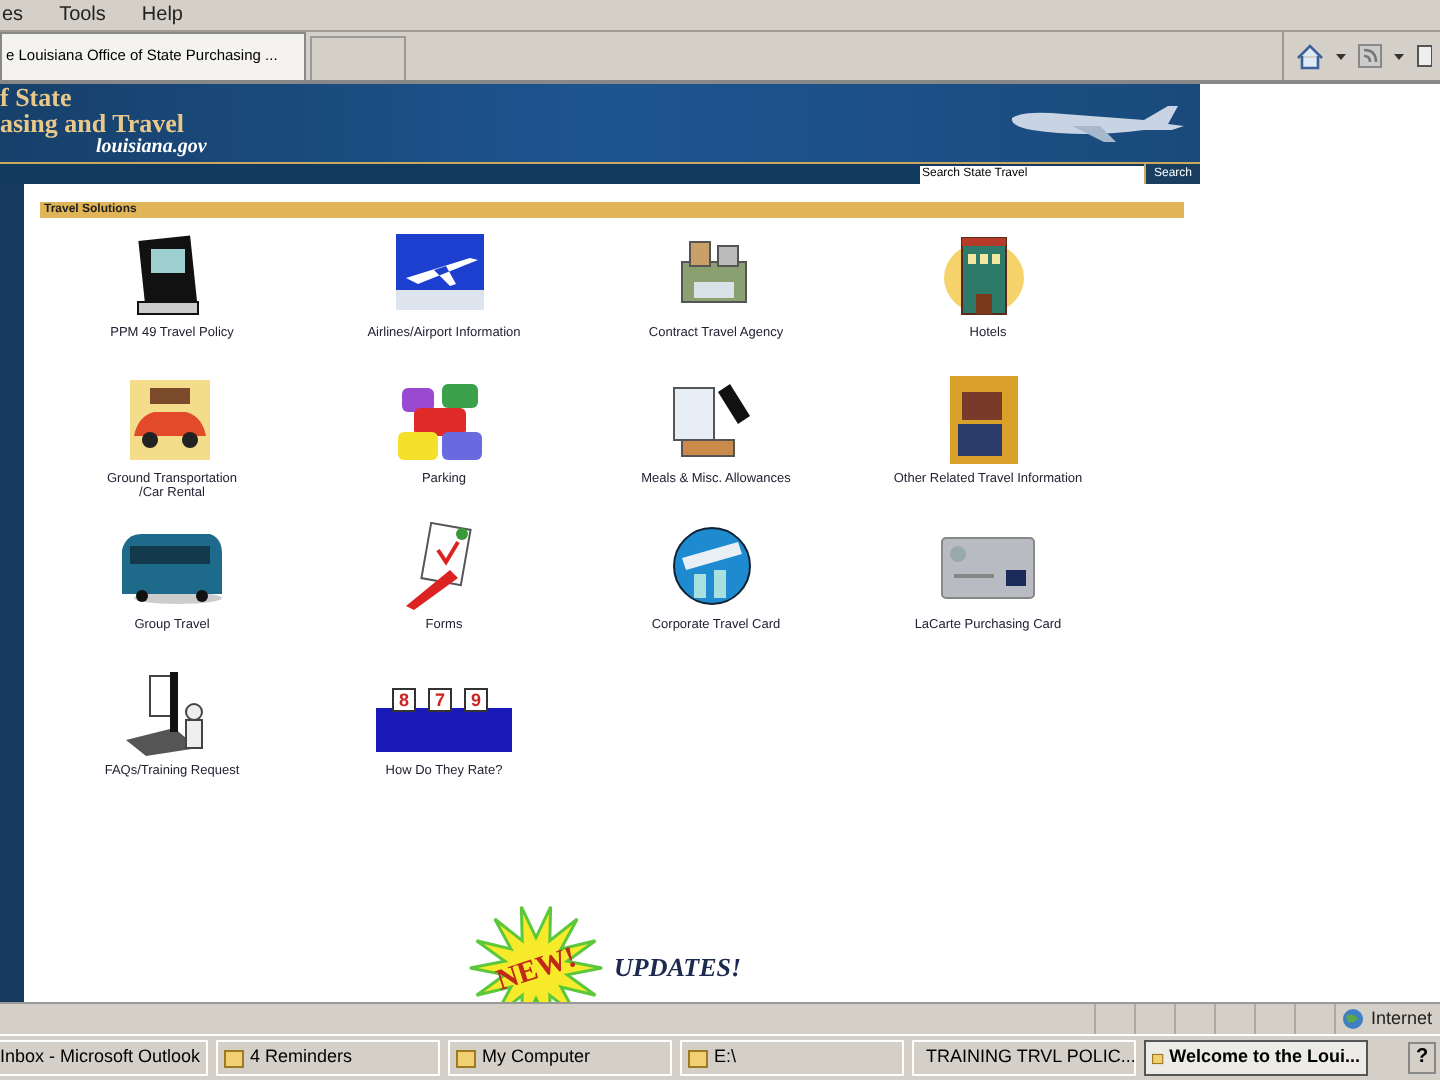 This screenshot has height=1080, width=1440. What do you see at coordinates (162, 15) in the screenshot?
I see `menu-item: Help` at bounding box center [162, 15].